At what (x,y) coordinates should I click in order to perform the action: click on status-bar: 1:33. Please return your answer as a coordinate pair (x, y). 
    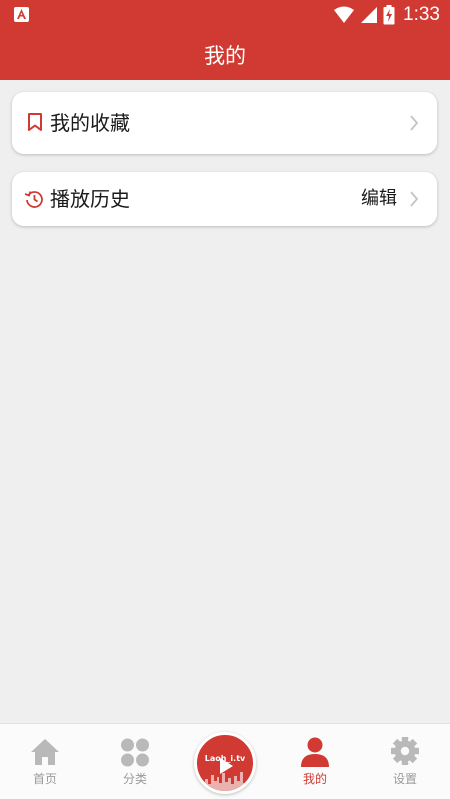
    Looking at the image, I should click on (225, 15).